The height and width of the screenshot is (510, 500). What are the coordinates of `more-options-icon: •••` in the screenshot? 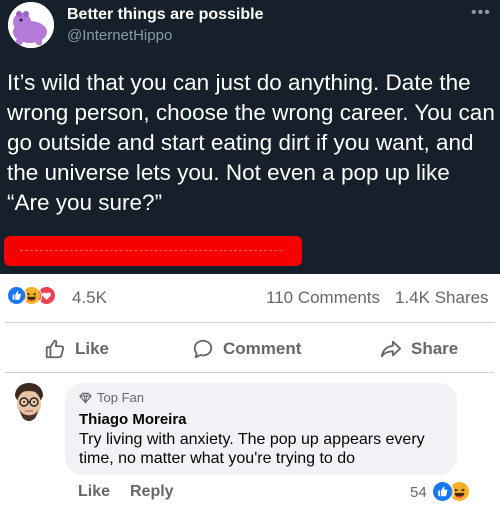 It's located at (481, 13).